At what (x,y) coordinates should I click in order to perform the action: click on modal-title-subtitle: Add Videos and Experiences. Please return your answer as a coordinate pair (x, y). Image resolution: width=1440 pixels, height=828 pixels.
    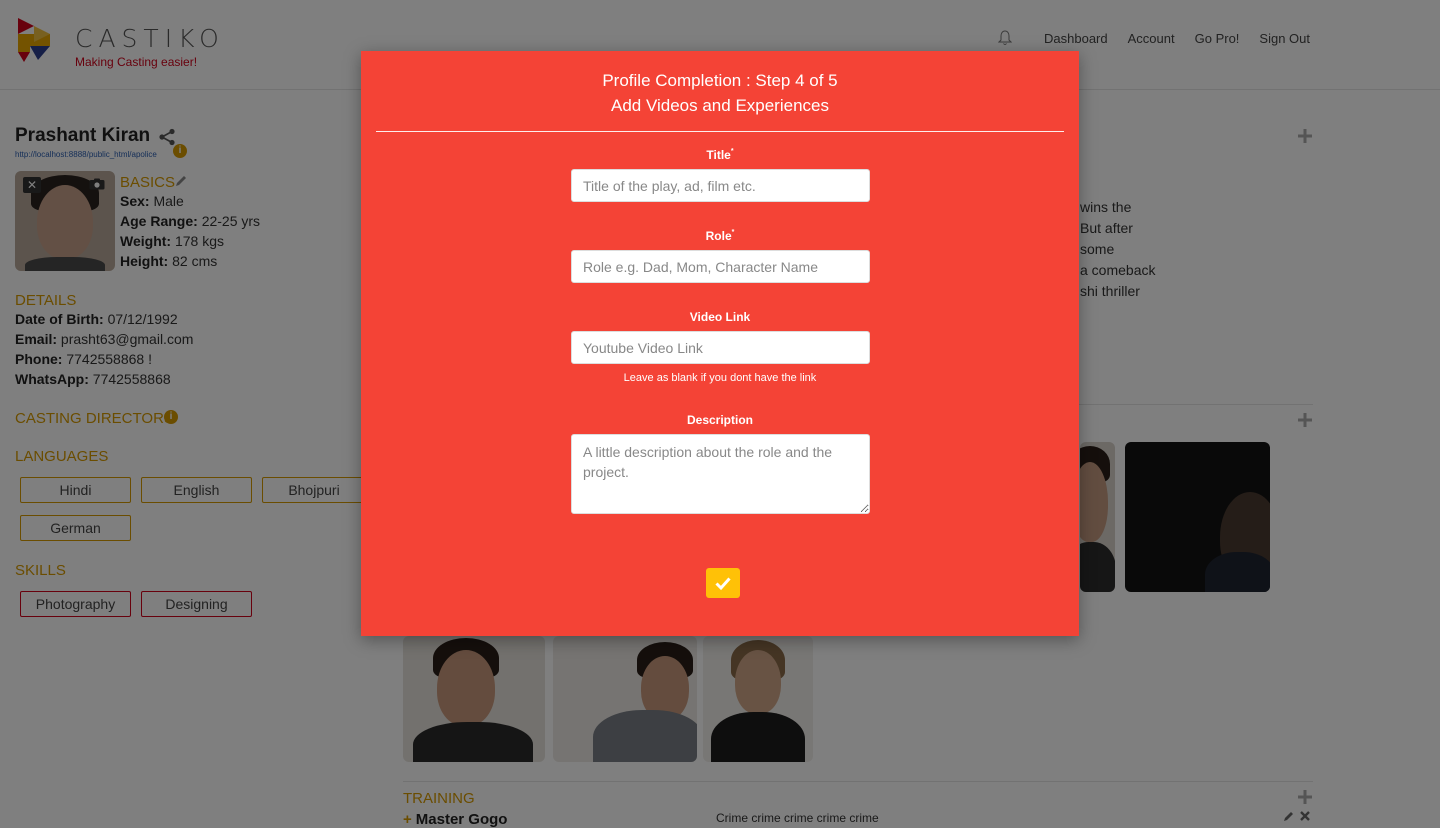
    Looking at the image, I should click on (719, 105).